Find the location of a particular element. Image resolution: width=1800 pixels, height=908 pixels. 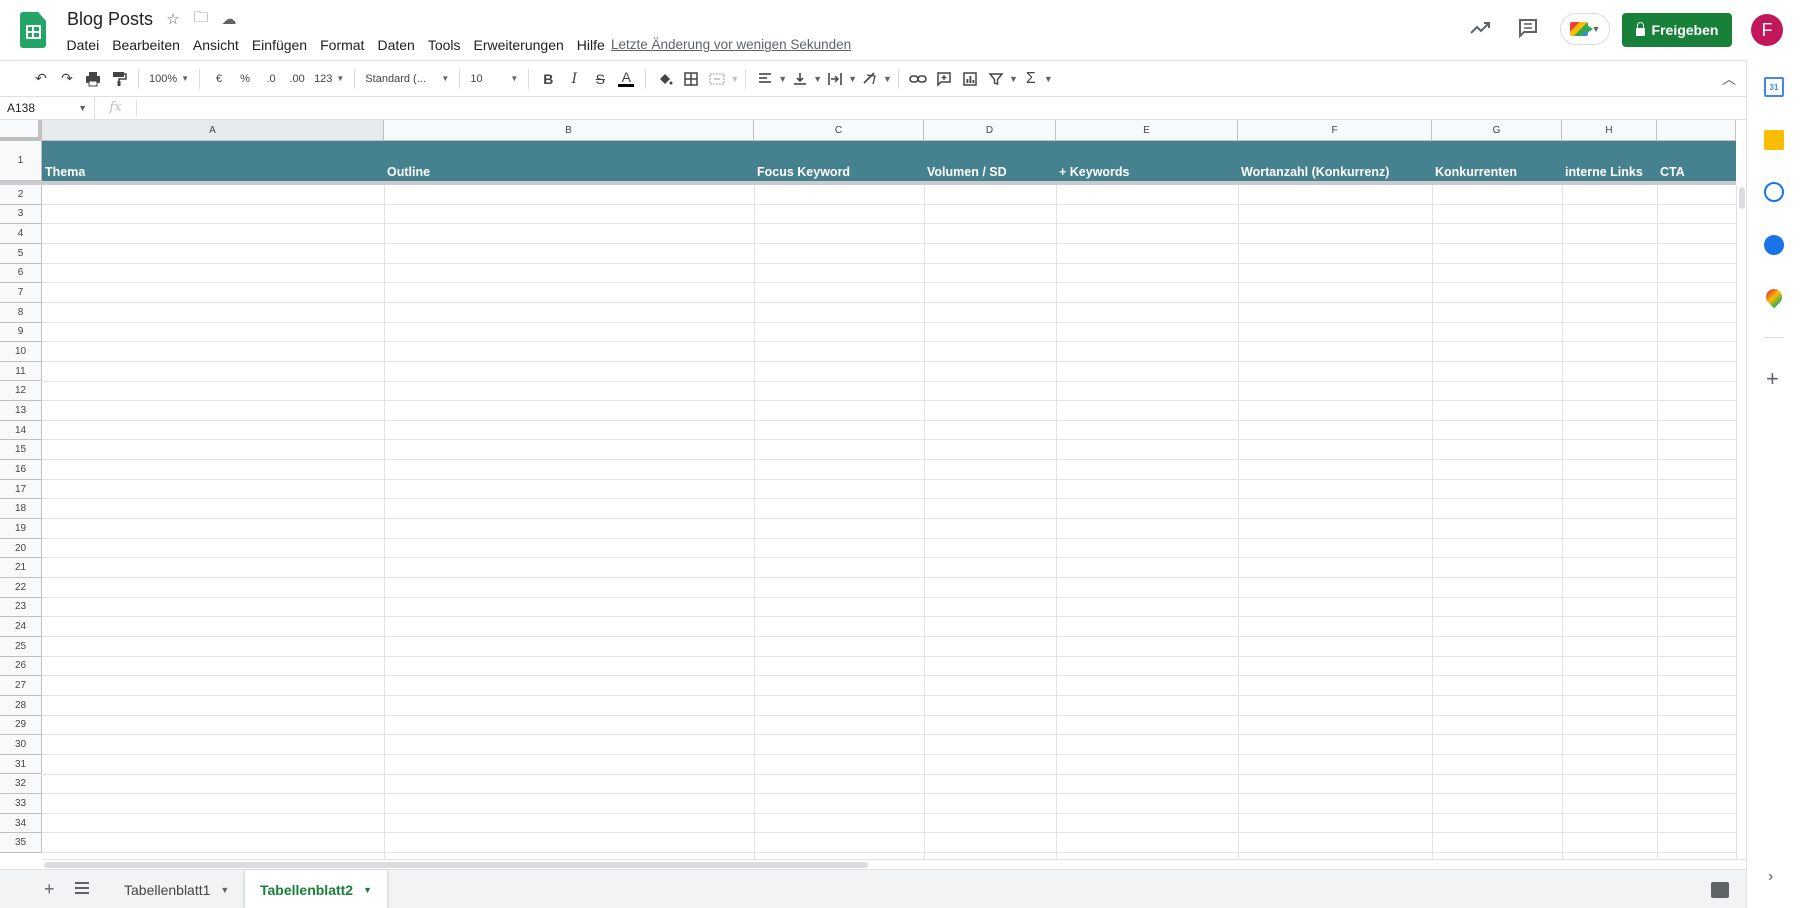

meet-button: ▼ is located at coordinates (1585, 29).